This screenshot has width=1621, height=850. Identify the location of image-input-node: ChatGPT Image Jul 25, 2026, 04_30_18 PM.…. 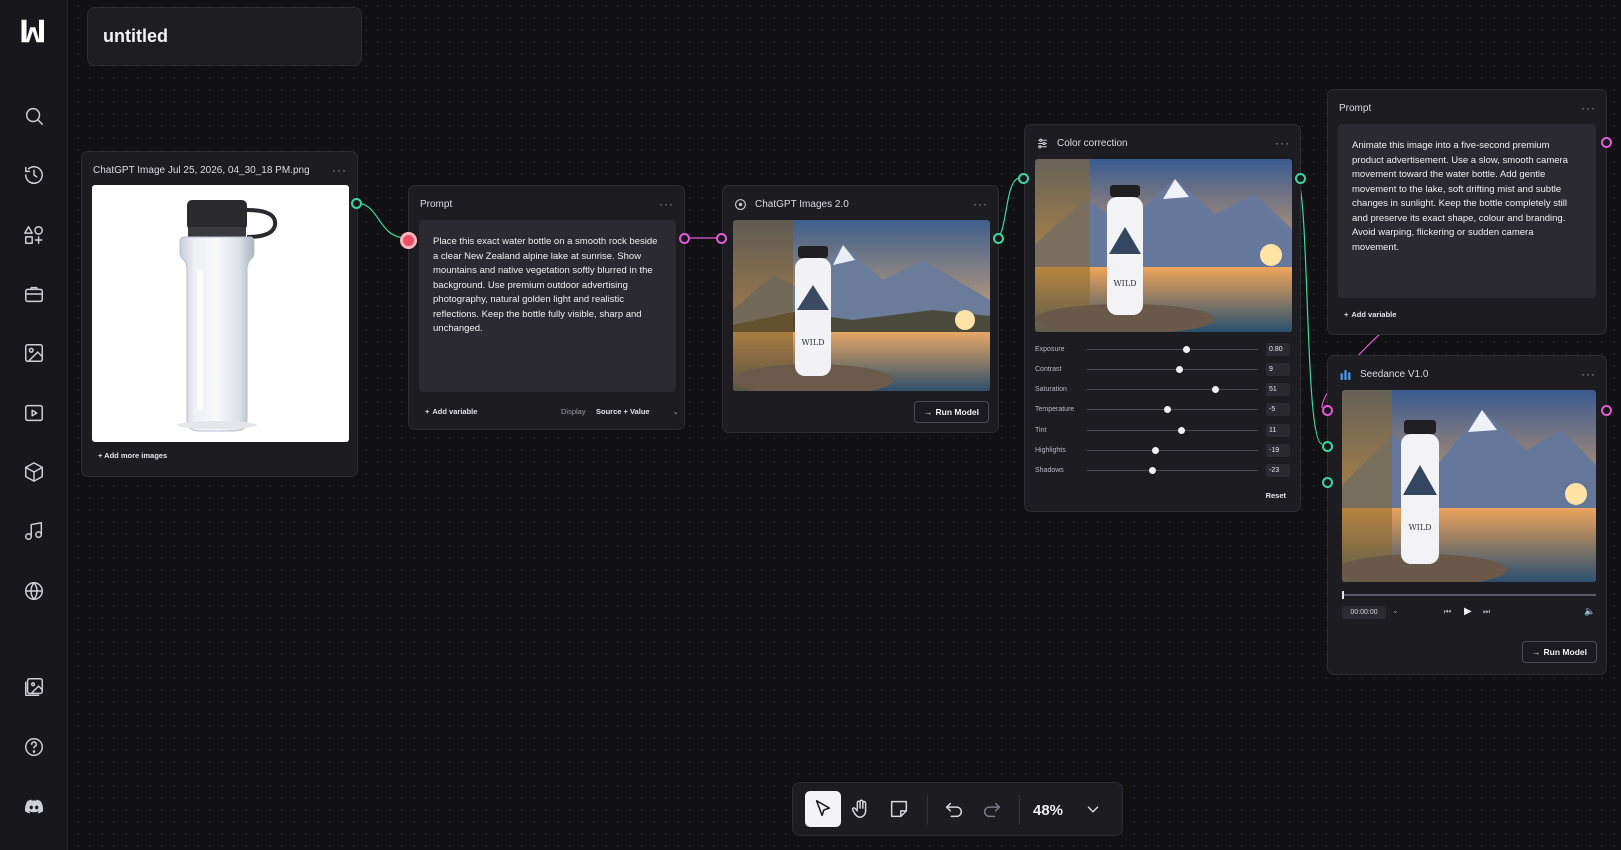
(219, 314).